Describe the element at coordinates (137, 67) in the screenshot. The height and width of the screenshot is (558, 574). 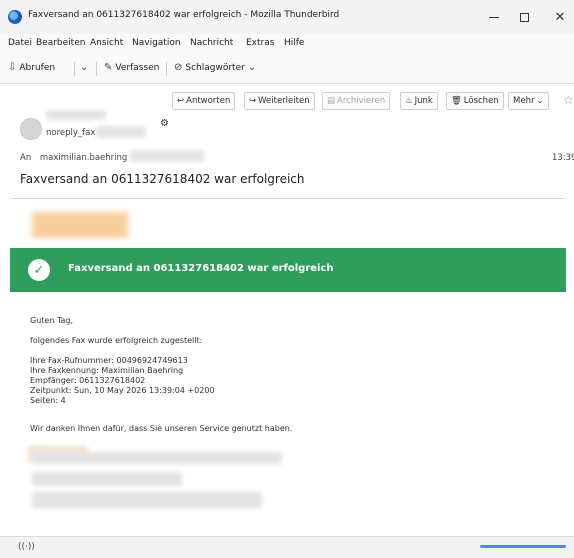
I see `compose-label: Verfassen` at that location.